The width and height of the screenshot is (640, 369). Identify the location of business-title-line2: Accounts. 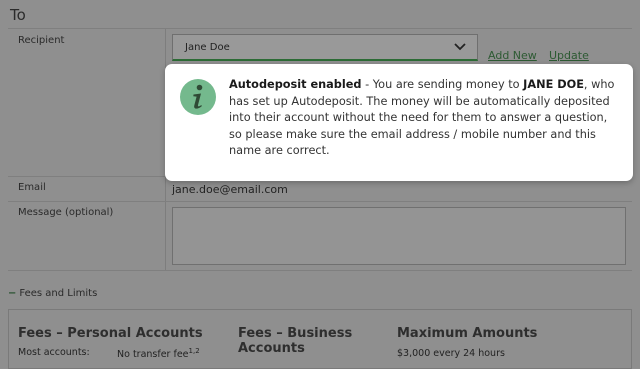
(271, 348).